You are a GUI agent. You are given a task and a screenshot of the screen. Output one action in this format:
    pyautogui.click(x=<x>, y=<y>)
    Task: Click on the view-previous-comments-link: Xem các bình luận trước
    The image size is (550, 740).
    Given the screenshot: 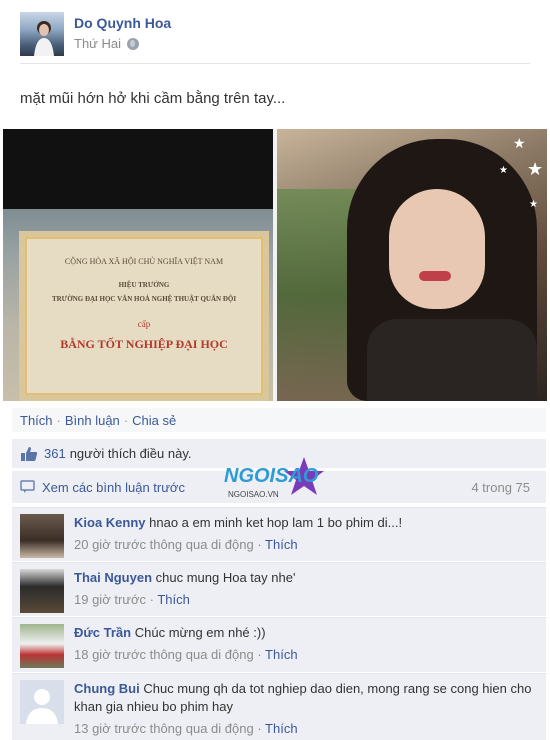 What is the action you would take?
    pyautogui.click(x=113, y=487)
    